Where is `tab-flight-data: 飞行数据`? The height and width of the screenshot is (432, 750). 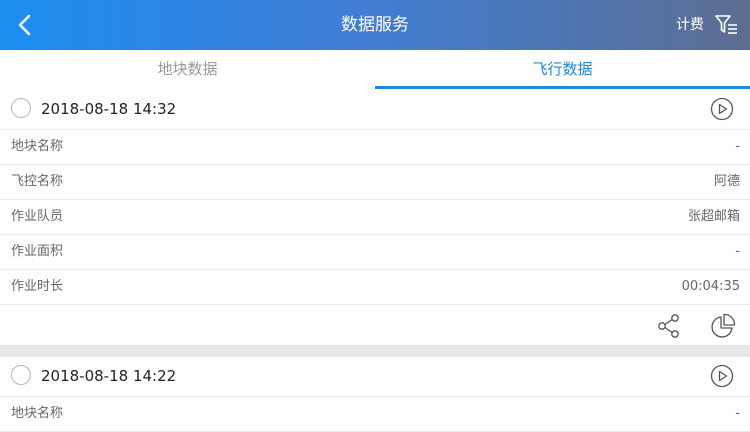 tab-flight-data: 飞行数据 is located at coordinates (562, 70).